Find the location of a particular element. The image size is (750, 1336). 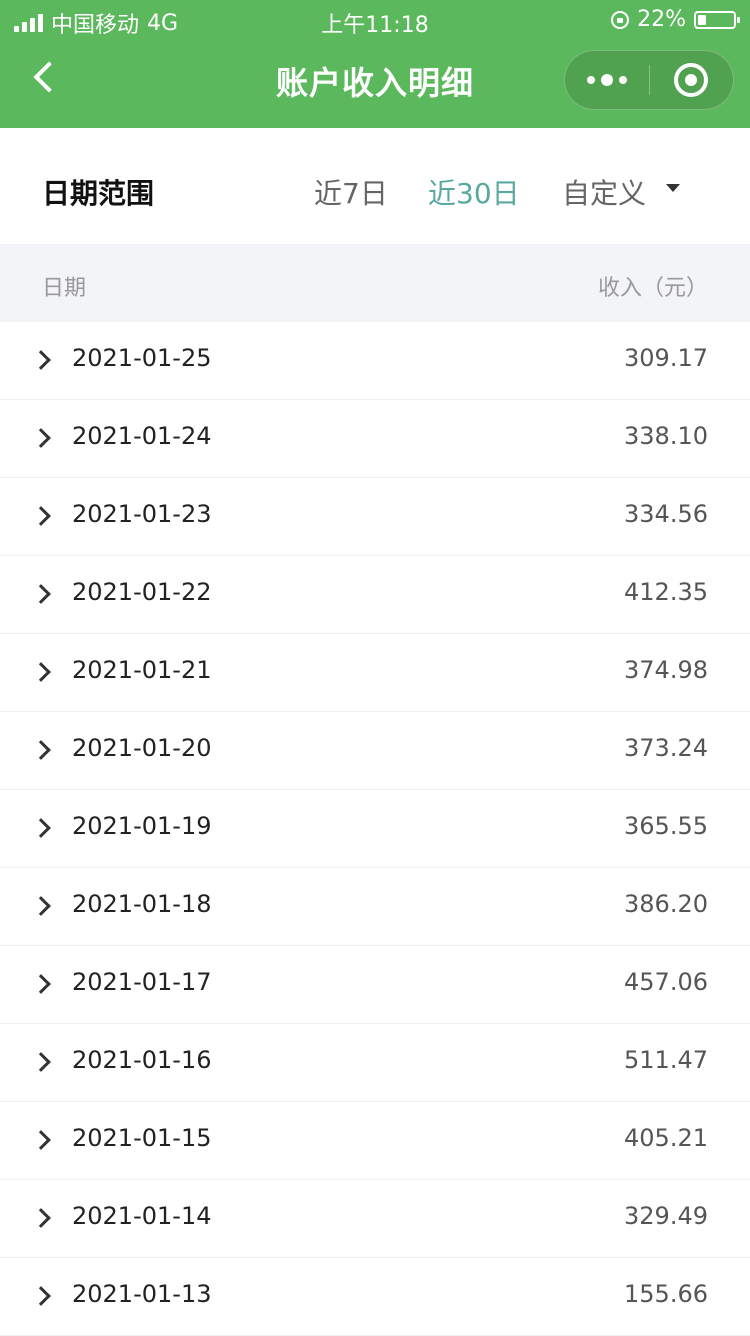

status-right: 22% is located at coordinates (675, 19).